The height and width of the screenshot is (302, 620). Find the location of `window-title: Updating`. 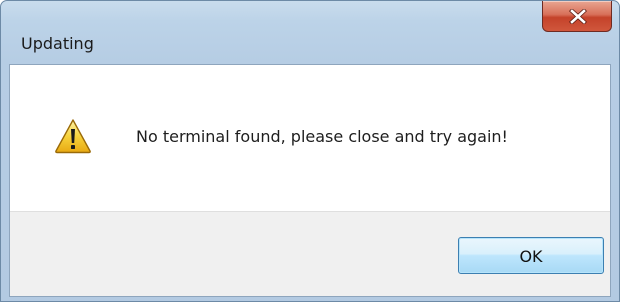

window-title: Updating is located at coordinates (57, 43).